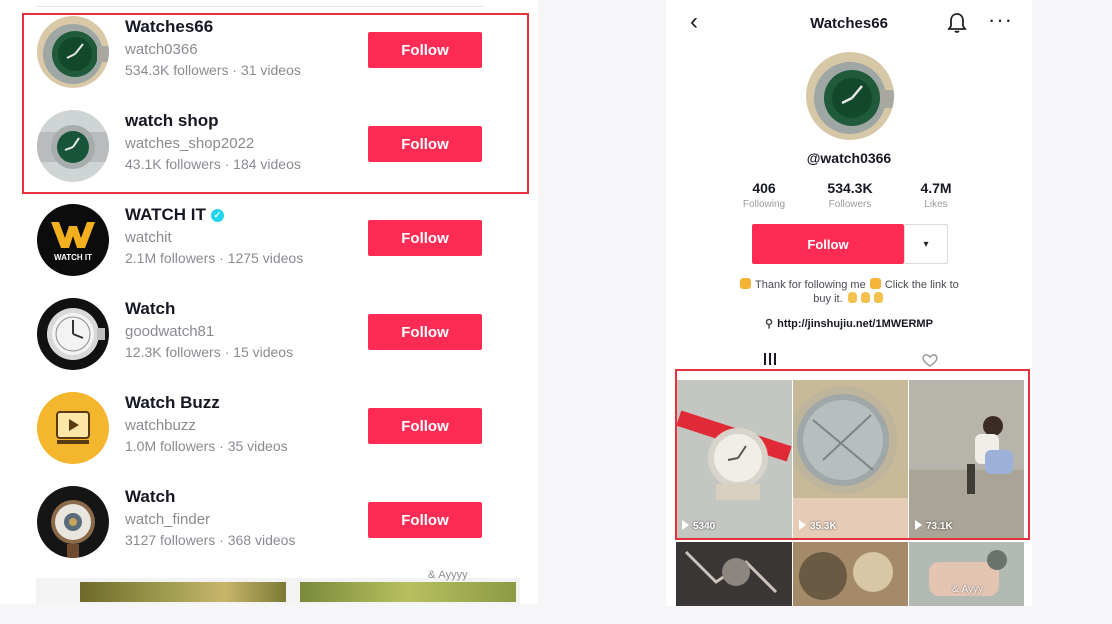 The height and width of the screenshot is (624, 1112). What do you see at coordinates (209, 352) in the screenshot?
I see `account-stats: 12.3K followers · 15 videos` at bounding box center [209, 352].